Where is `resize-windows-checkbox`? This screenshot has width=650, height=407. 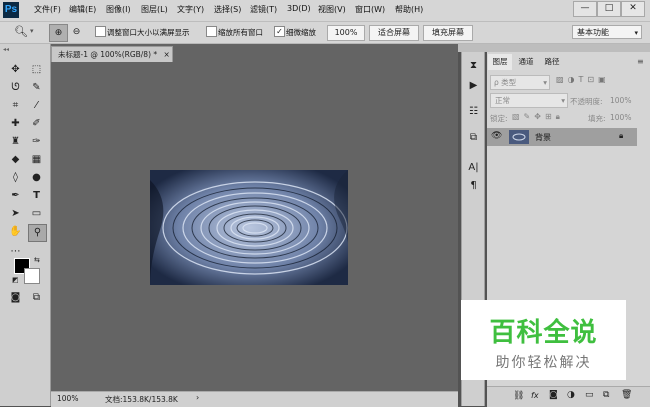 resize-windows-checkbox is located at coordinates (100, 31).